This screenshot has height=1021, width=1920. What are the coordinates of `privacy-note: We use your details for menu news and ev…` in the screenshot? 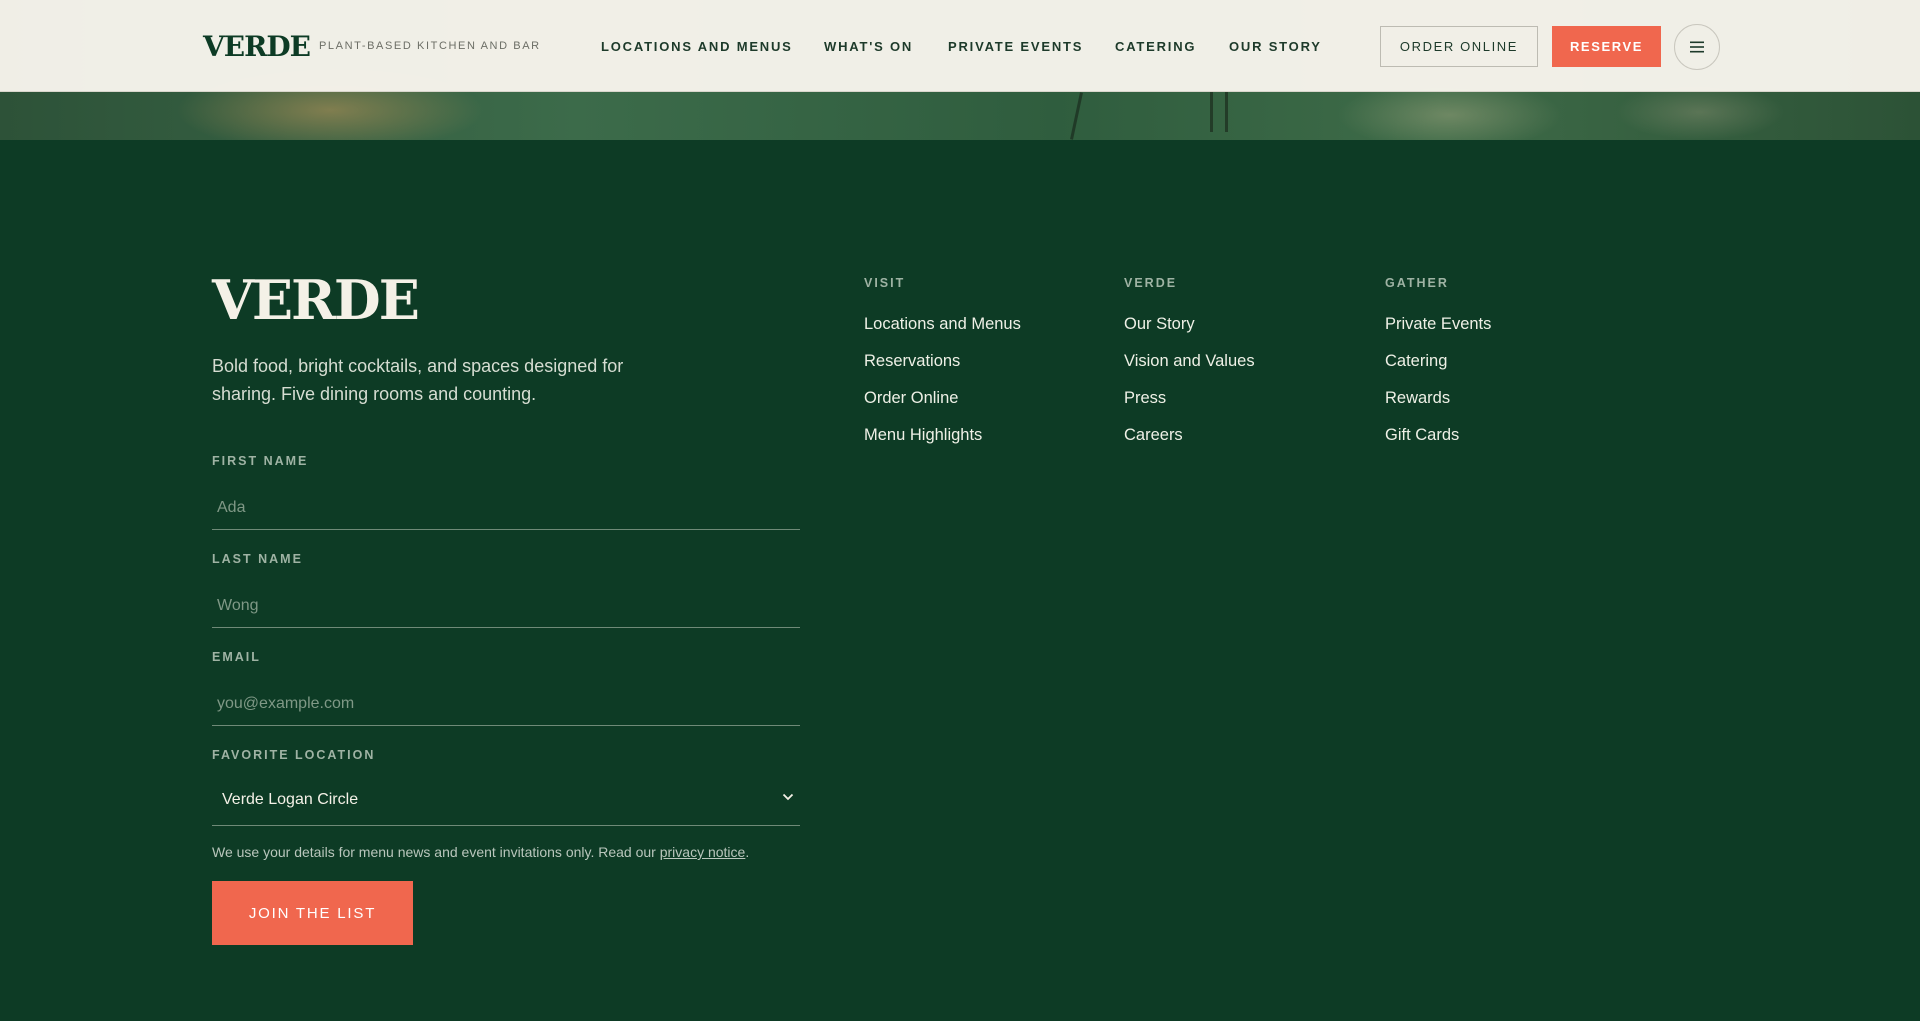 It's located at (480, 852).